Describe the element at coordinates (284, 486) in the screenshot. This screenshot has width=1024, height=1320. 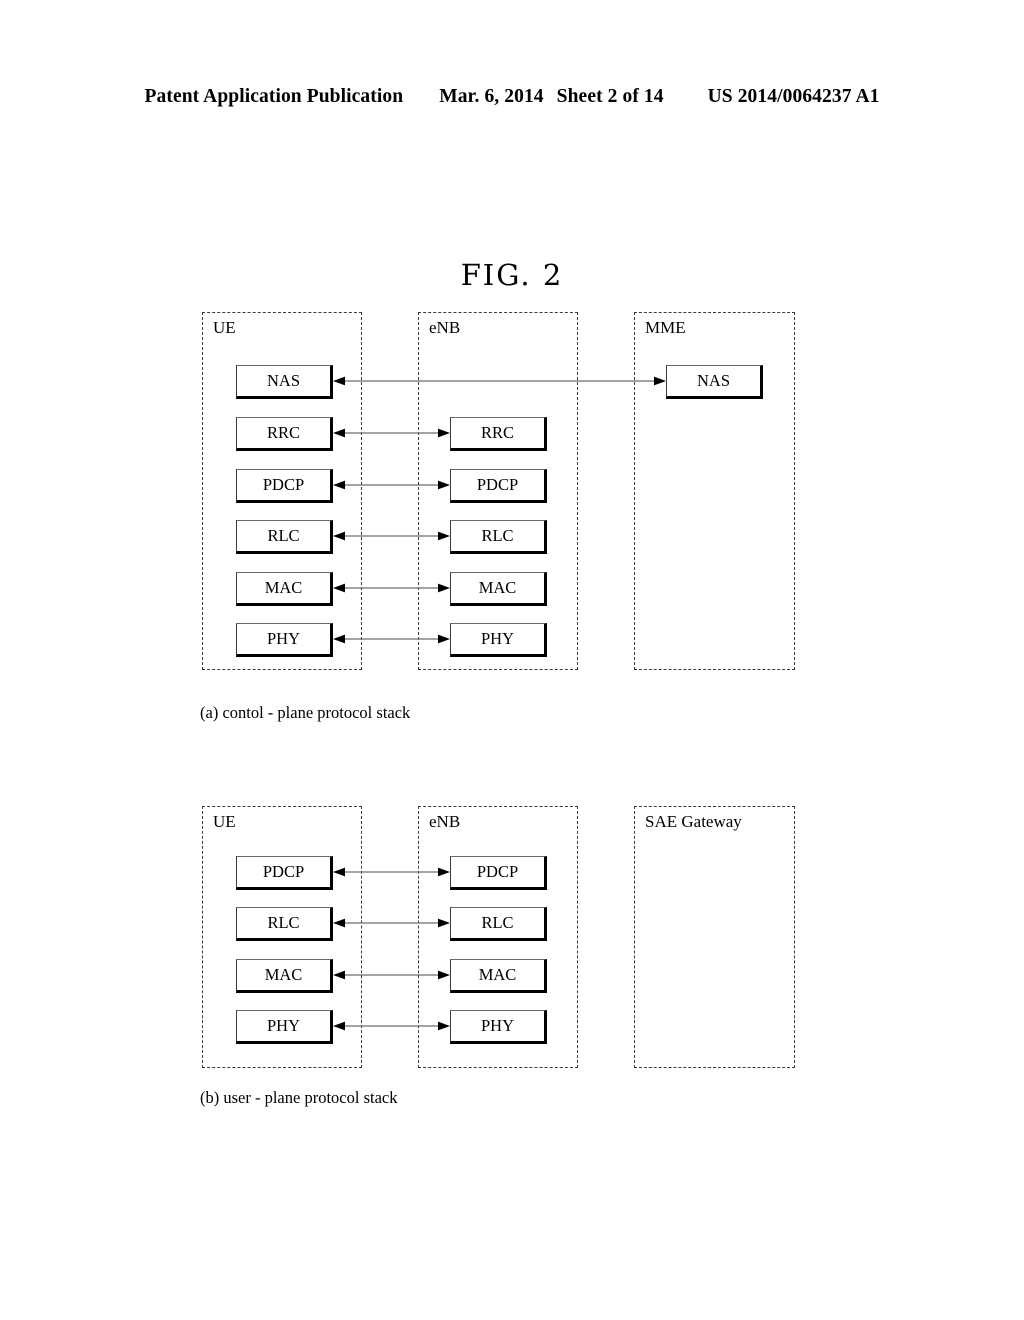
I see `layer-box-ue-pdcp: PDCP` at that location.